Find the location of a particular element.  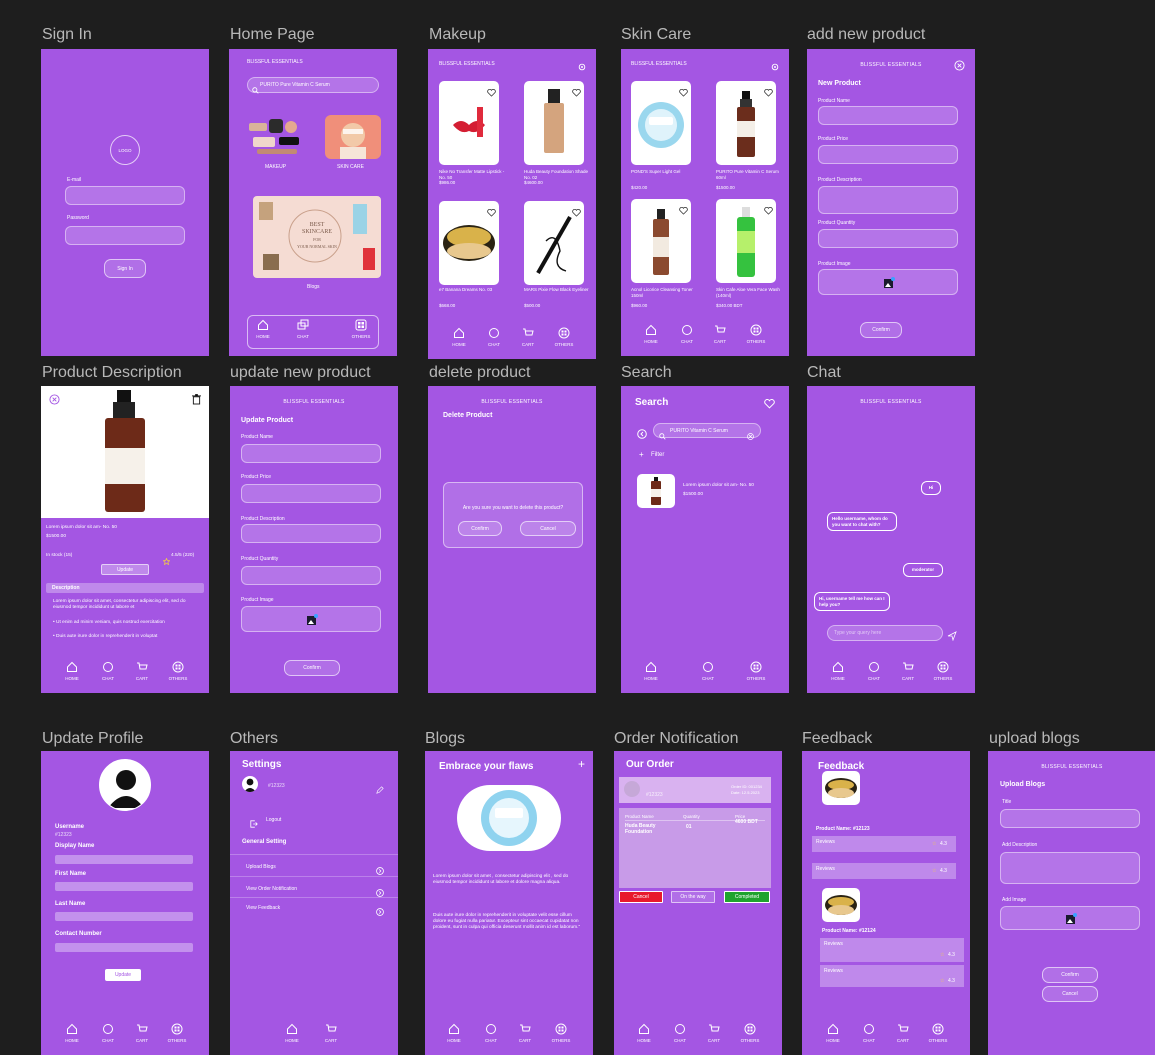

last-name-field is located at coordinates (124, 916).